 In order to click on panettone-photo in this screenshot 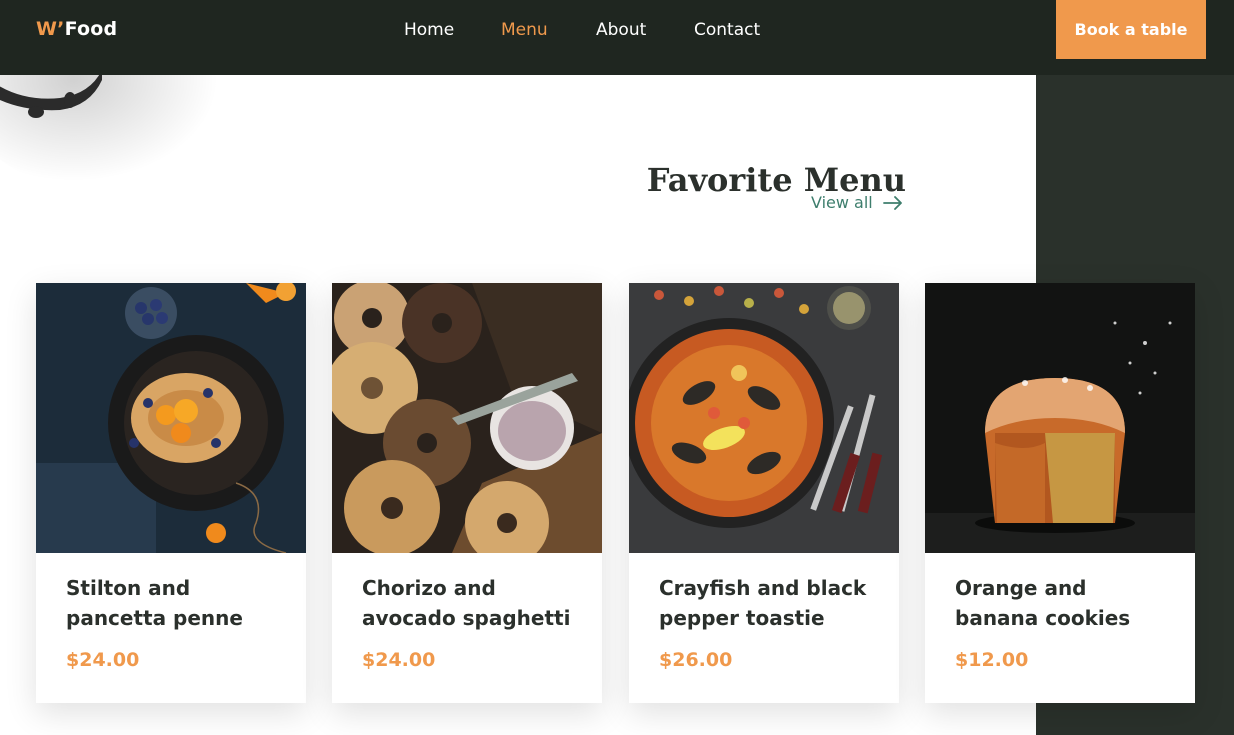, I will do `click(1060, 418)`.